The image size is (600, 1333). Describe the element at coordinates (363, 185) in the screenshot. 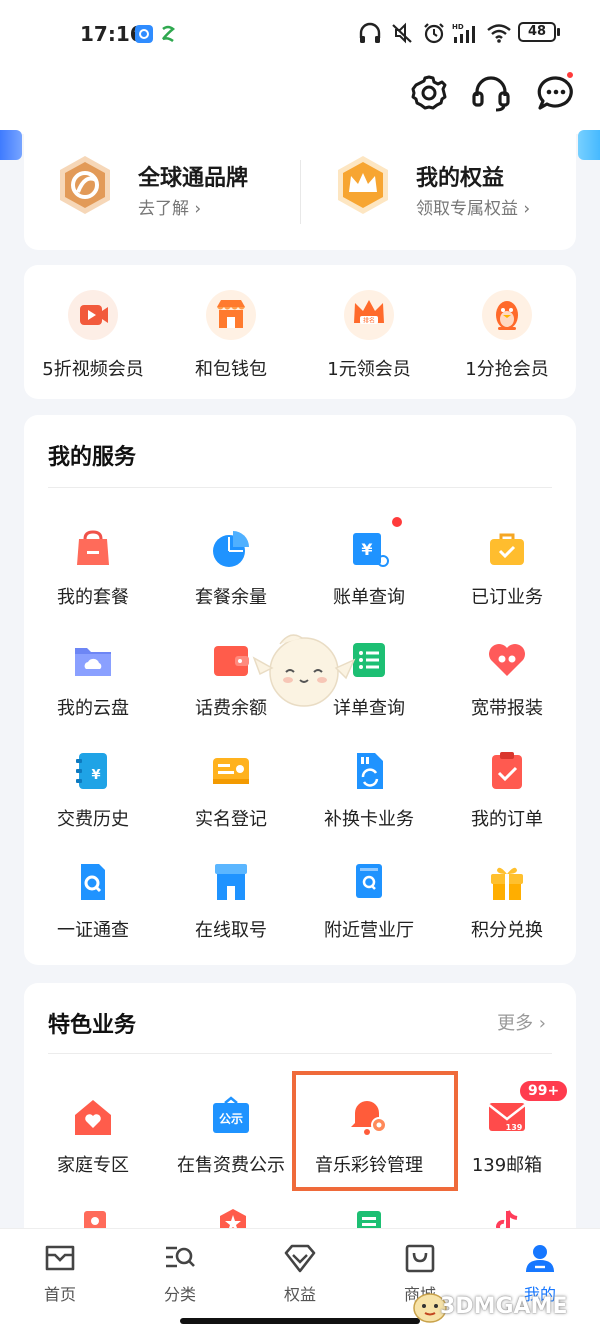

I see `crown-icon` at that location.